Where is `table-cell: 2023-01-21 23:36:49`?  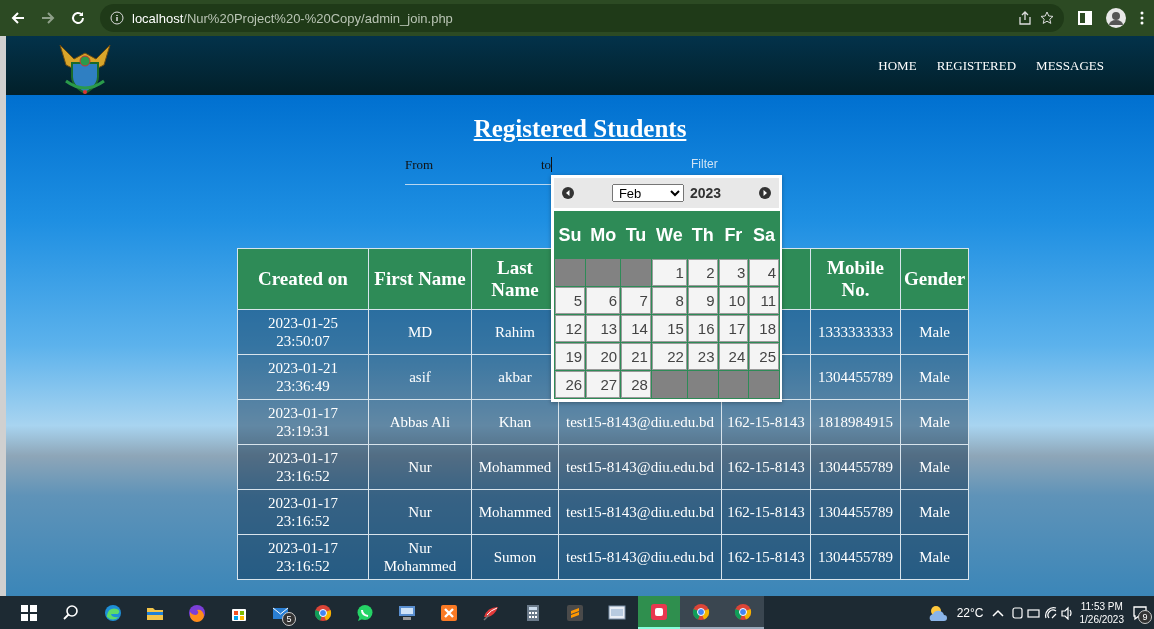 table-cell: 2023-01-21 23:36:49 is located at coordinates (303, 377).